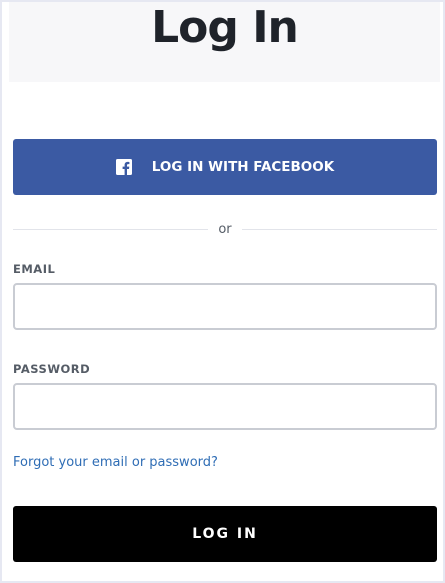 The image size is (445, 583). I want to click on facebook-icon, so click(123, 167).